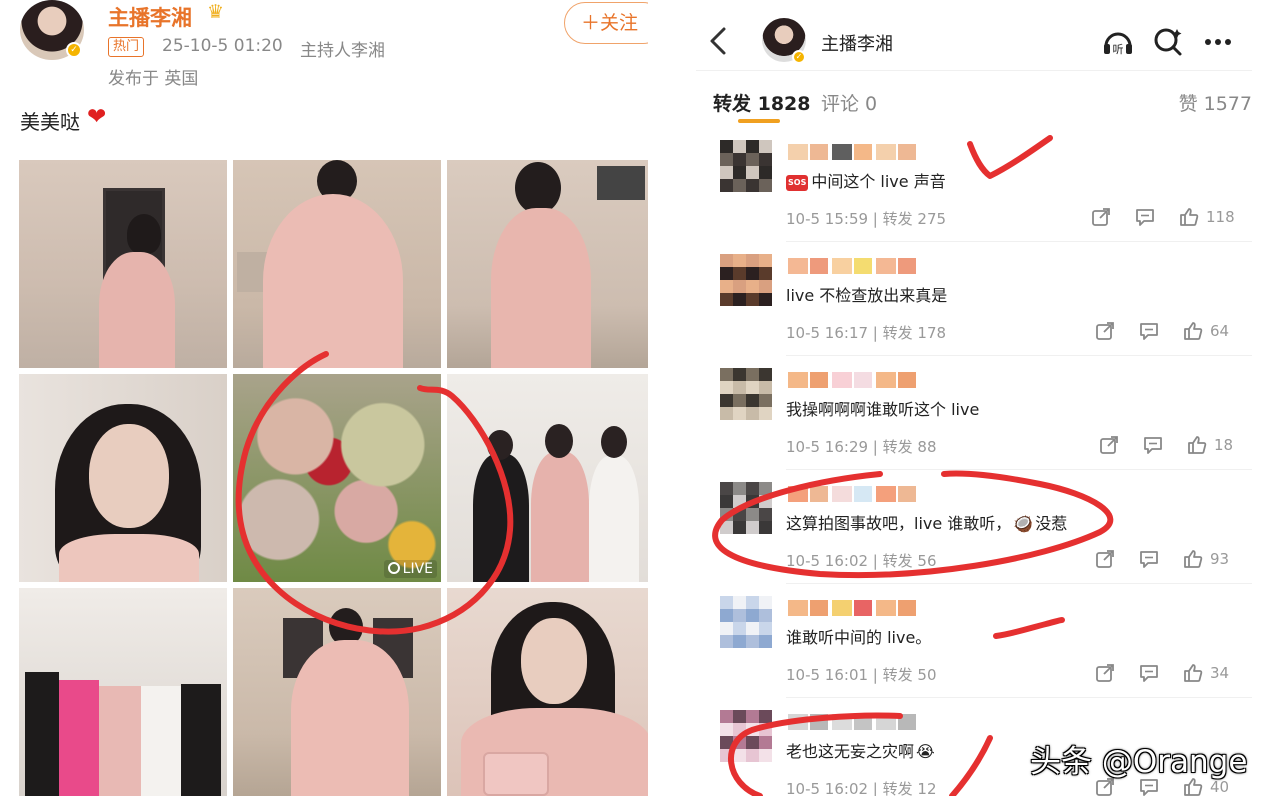 Image resolution: width=1280 pixels, height=796 pixels. I want to click on repost-text-body: live 不检查放出来真是, so click(867, 295).